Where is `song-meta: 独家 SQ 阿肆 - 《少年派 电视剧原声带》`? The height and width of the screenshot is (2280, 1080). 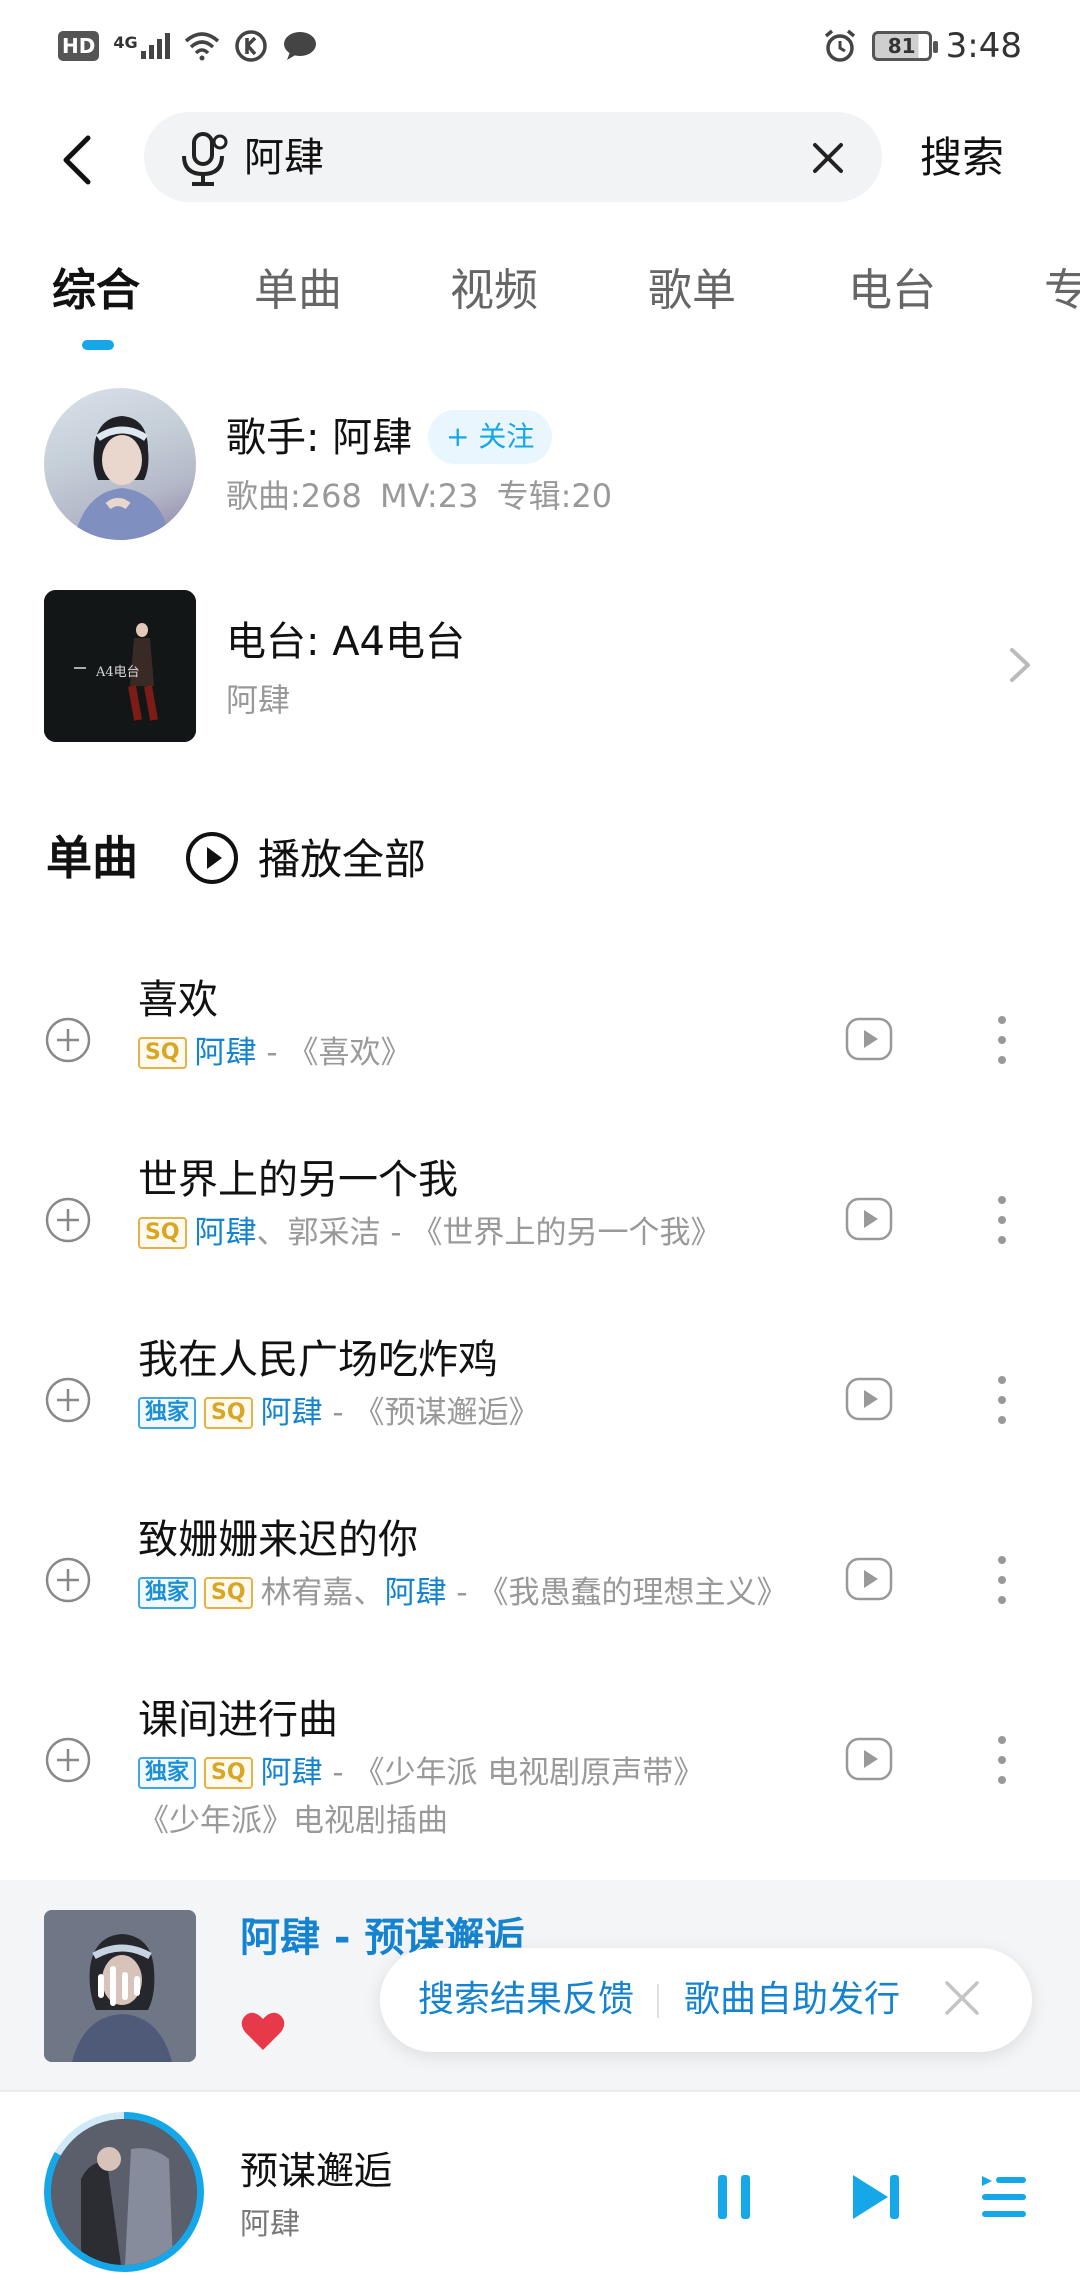
song-meta: 独家 SQ 阿肆 - 《少年派 电视剧原声带》 is located at coordinates (421, 1773).